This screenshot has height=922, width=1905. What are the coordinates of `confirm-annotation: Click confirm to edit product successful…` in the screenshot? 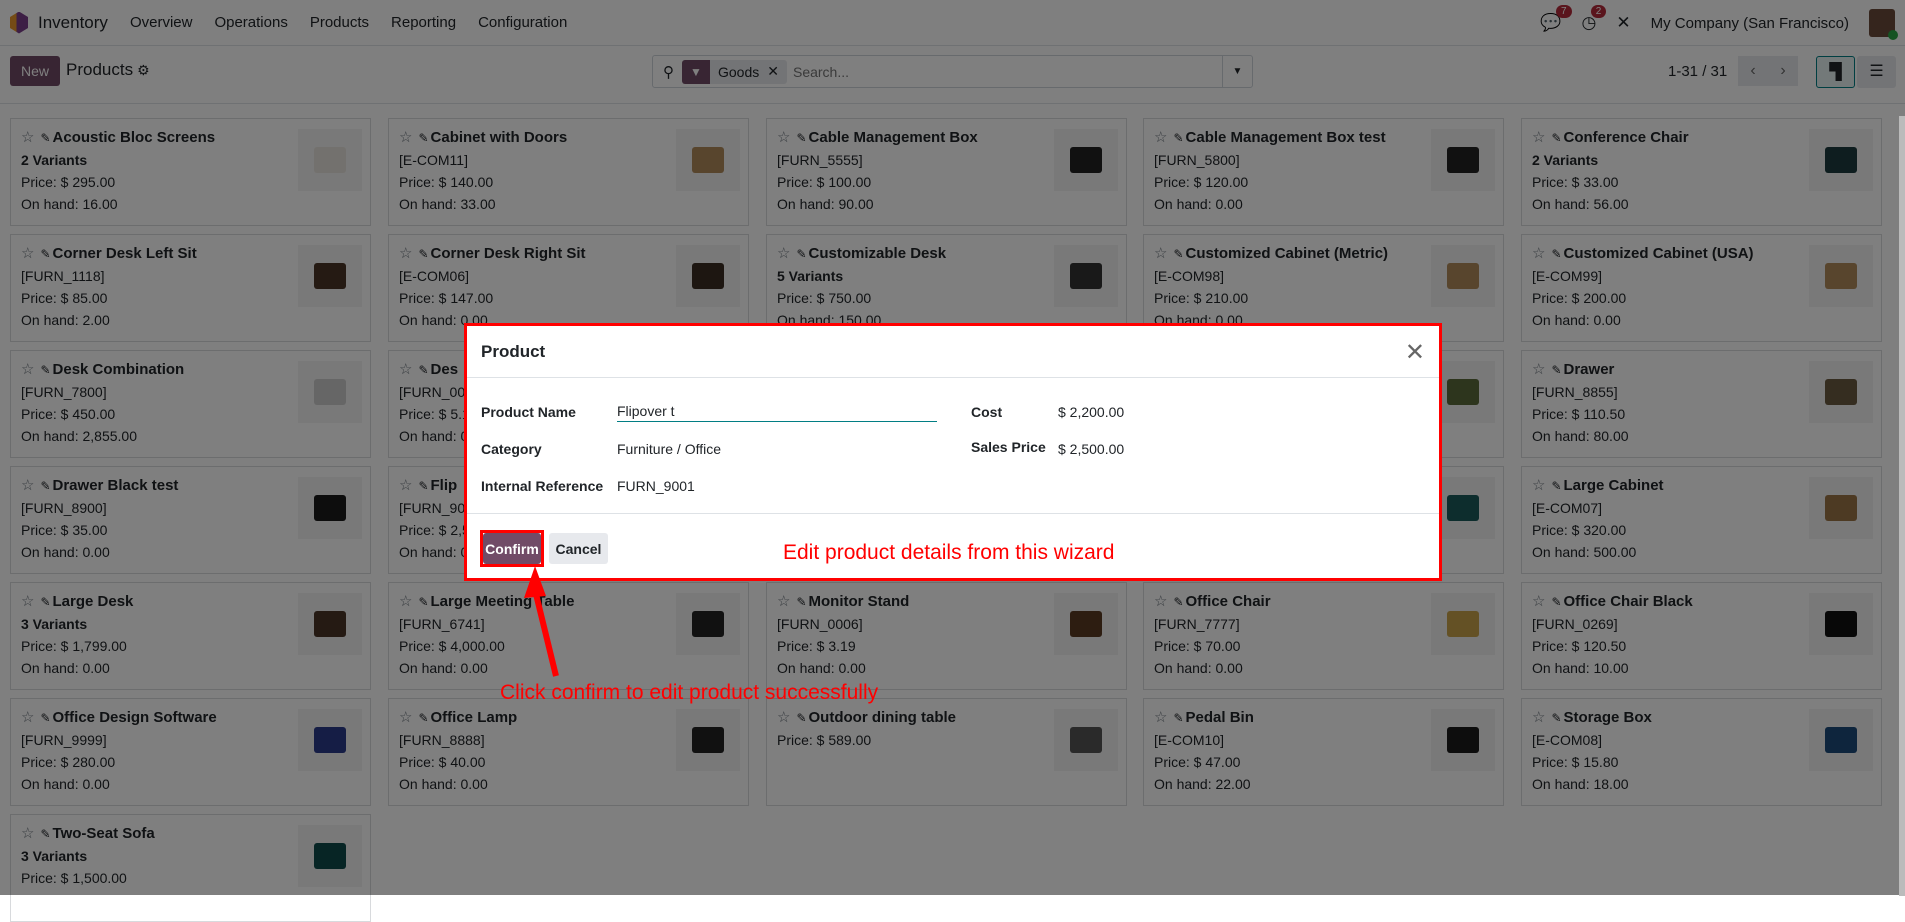 It's located at (689, 692).